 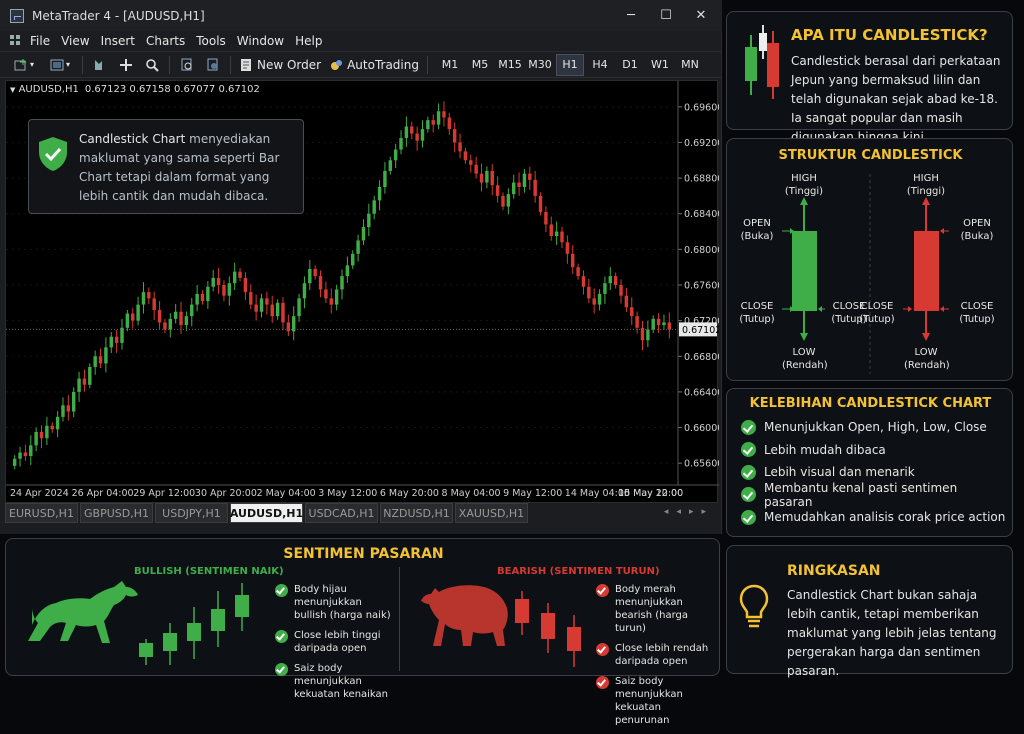 What do you see at coordinates (757, 236) in the screenshot?
I see `open-sub-text: (Buka)` at bounding box center [757, 236].